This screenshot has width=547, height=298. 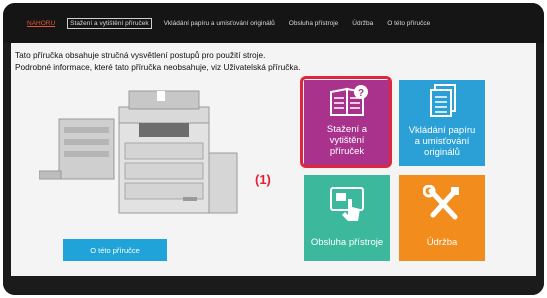 I want to click on maintenance-tile: Údržba, so click(x=442, y=218).